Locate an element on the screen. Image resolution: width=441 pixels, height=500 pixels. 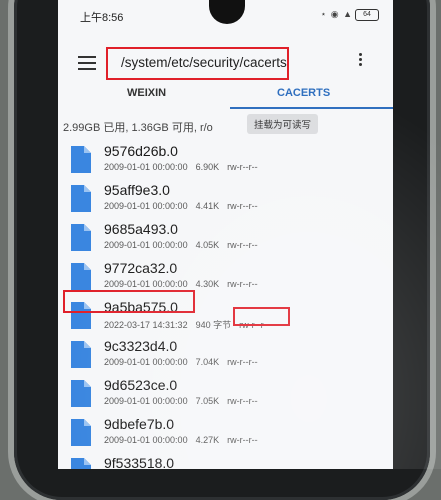
file-meta: 2009-01-01 00:00:00 4.41K rw-r--r-- is located at coordinates (185, 206).